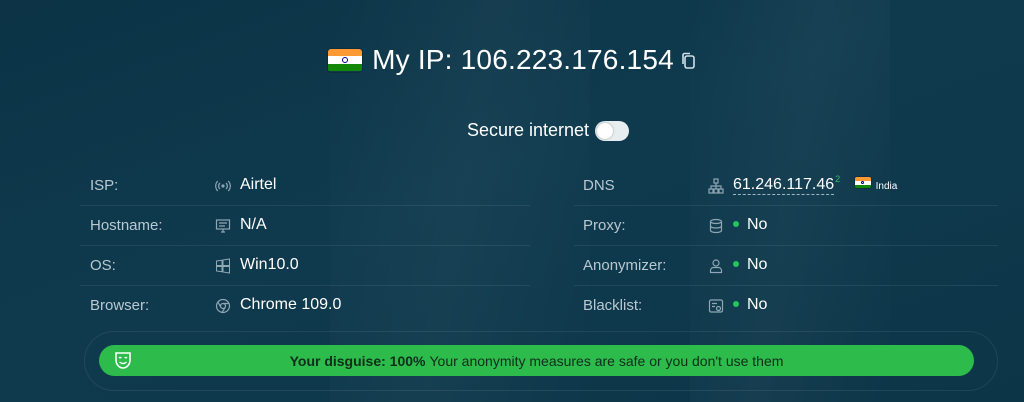 The width and height of the screenshot is (1024, 402). Describe the element at coordinates (540, 306) in the screenshot. I see `table-row: Browser: Chrome 109.0 Blacklist: No` at that location.